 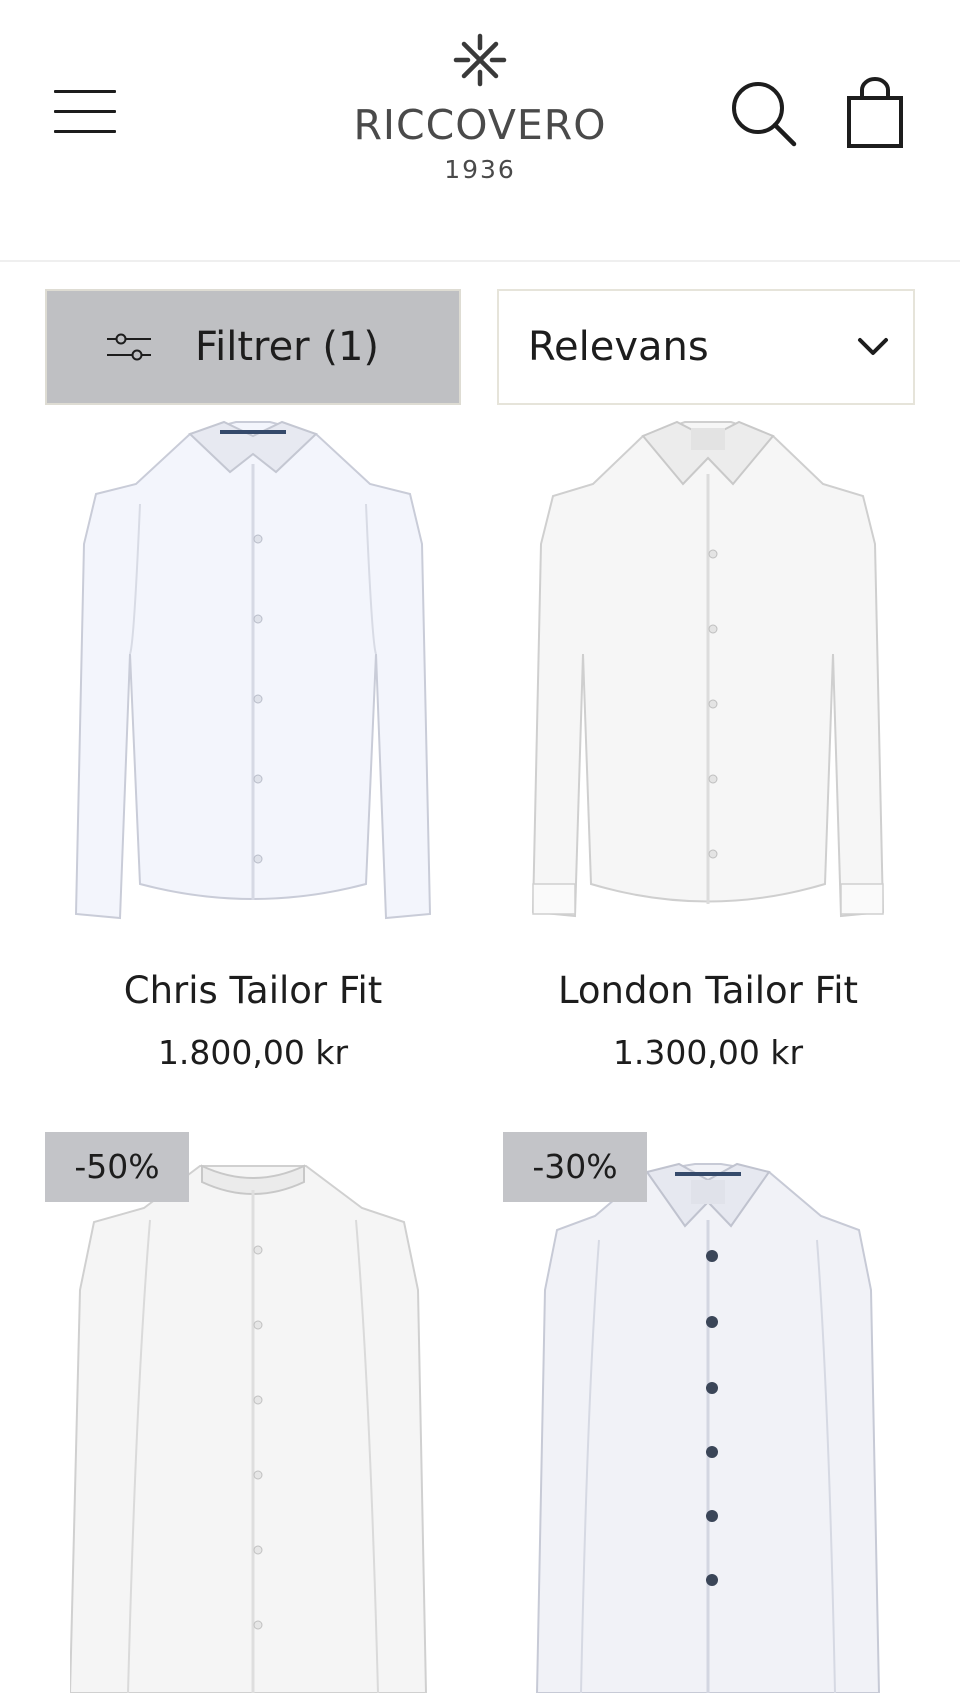 I want to click on product-name: Chris Tailor Fit, so click(x=253, y=991).